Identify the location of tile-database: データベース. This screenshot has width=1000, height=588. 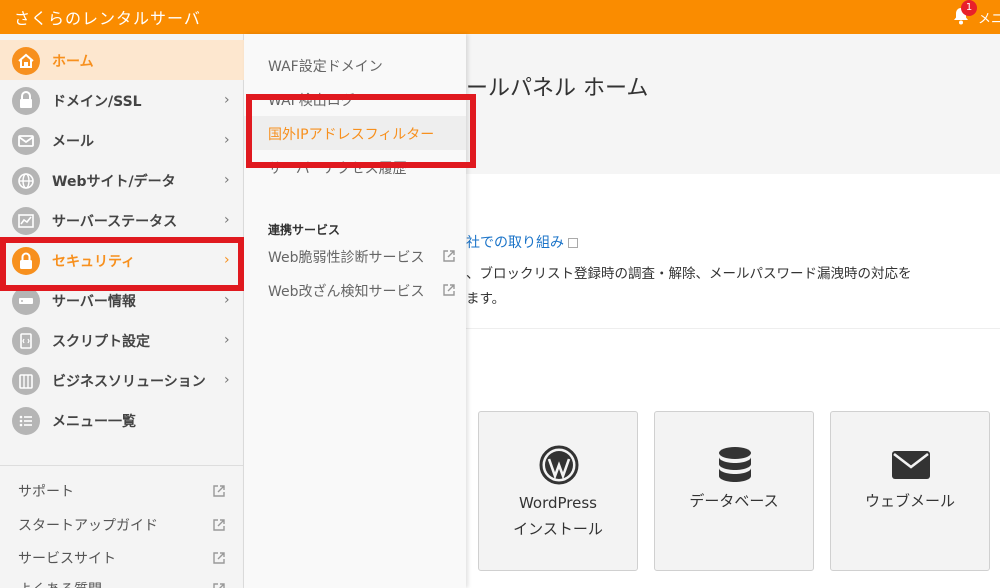
(734, 491).